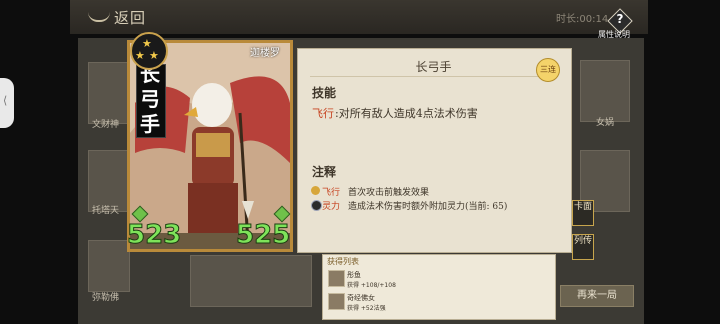  I want to click on notes-heading: 注释, so click(324, 172).